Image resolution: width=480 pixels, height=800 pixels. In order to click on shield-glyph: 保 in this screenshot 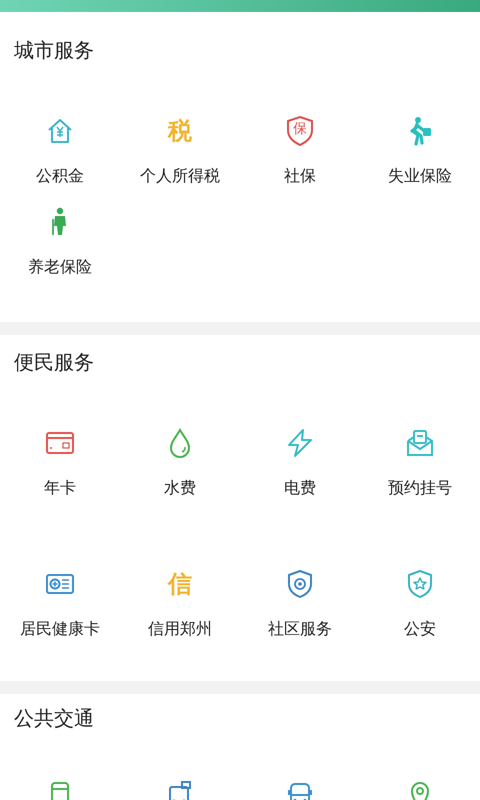, I will do `click(300, 129)`.